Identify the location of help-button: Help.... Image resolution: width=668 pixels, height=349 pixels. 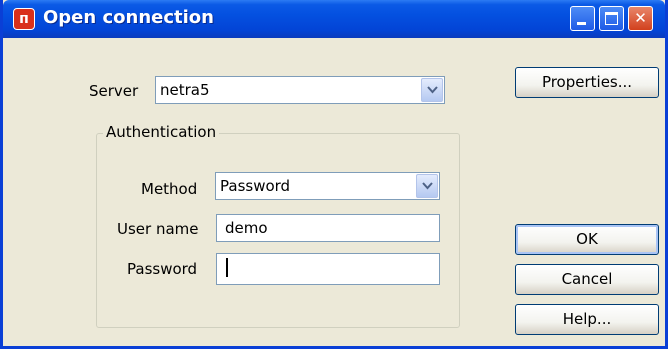
(587, 319).